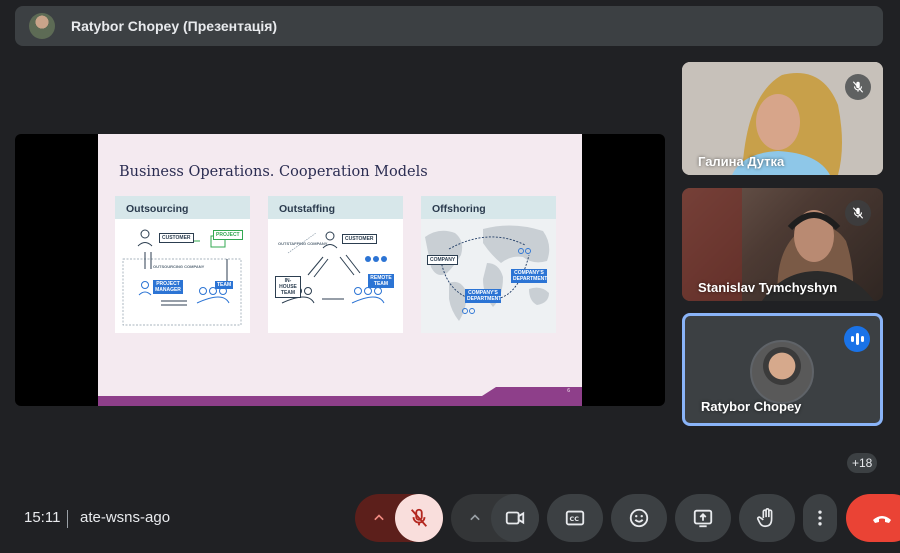 The image size is (900, 553). What do you see at coordinates (168, 287) in the screenshot?
I see `project-manager-tag: PROJECT MANAGER` at bounding box center [168, 287].